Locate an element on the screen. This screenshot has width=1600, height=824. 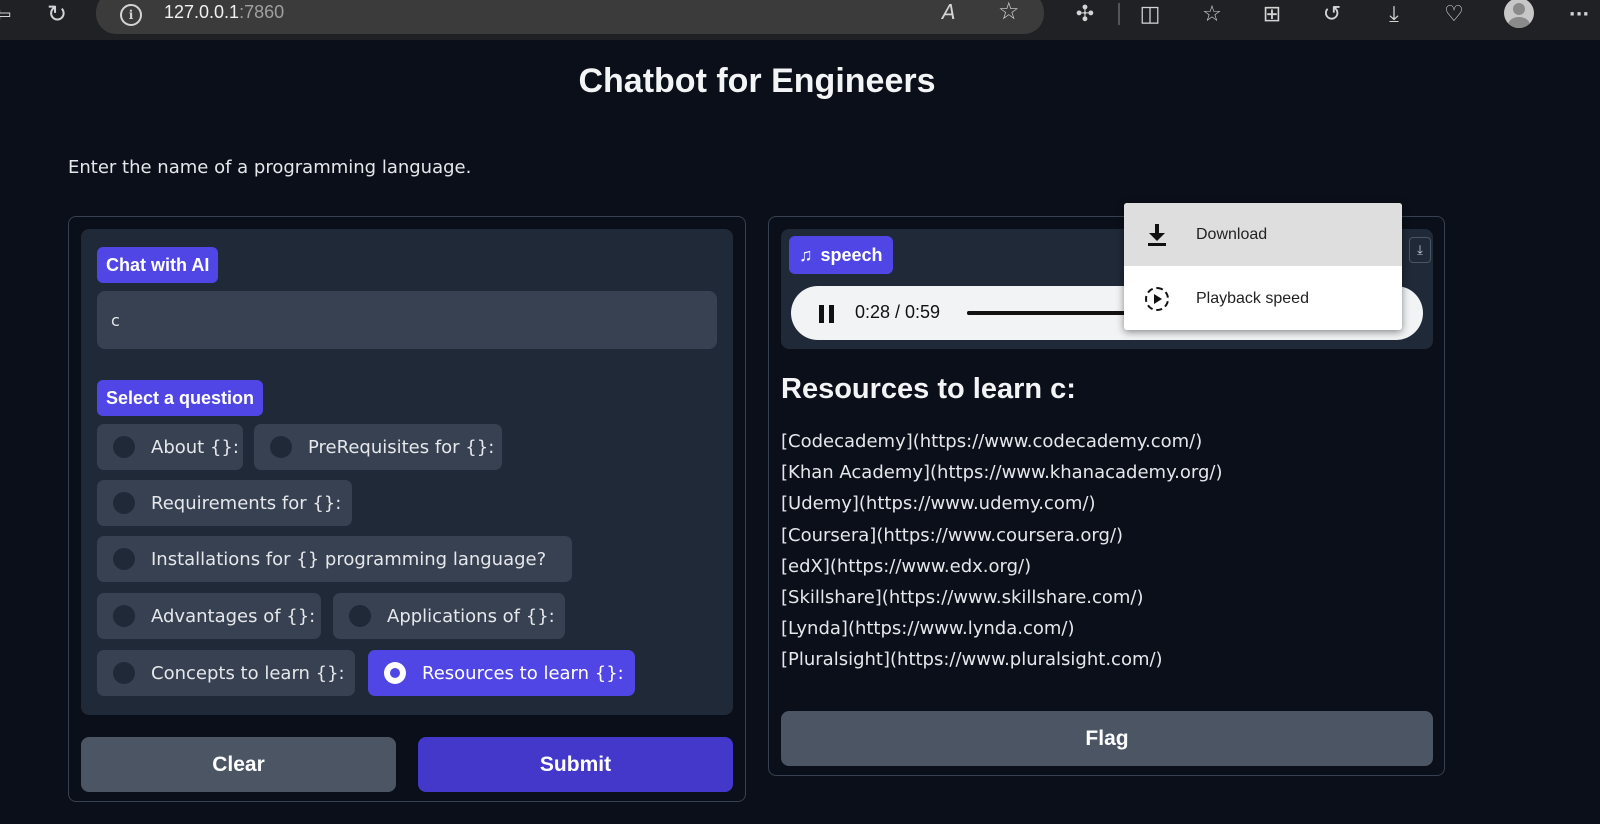
site-info-icon: i is located at coordinates (131, 15).